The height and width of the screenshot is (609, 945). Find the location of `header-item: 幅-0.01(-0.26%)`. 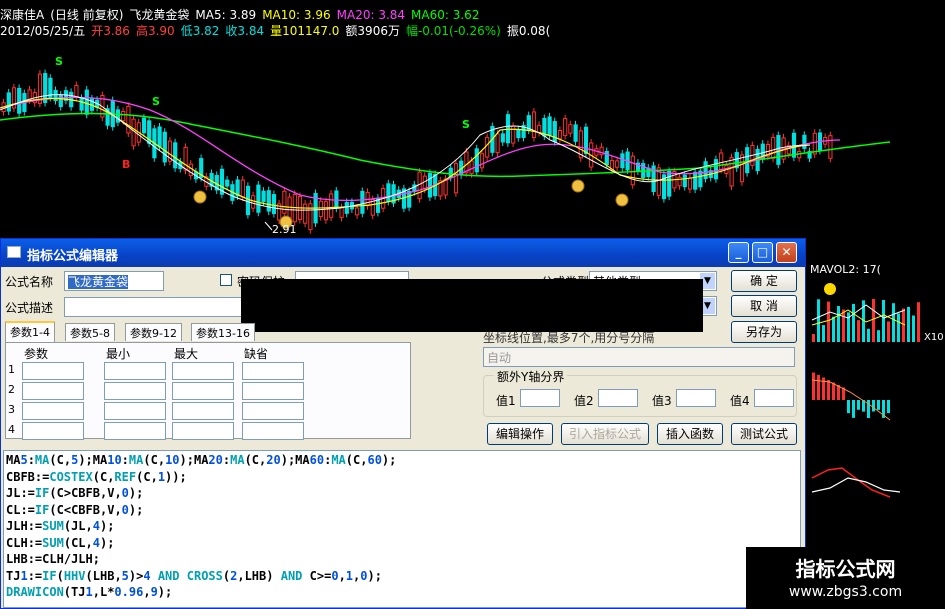

header-item: 幅-0.01(-0.26%) is located at coordinates (453, 31).